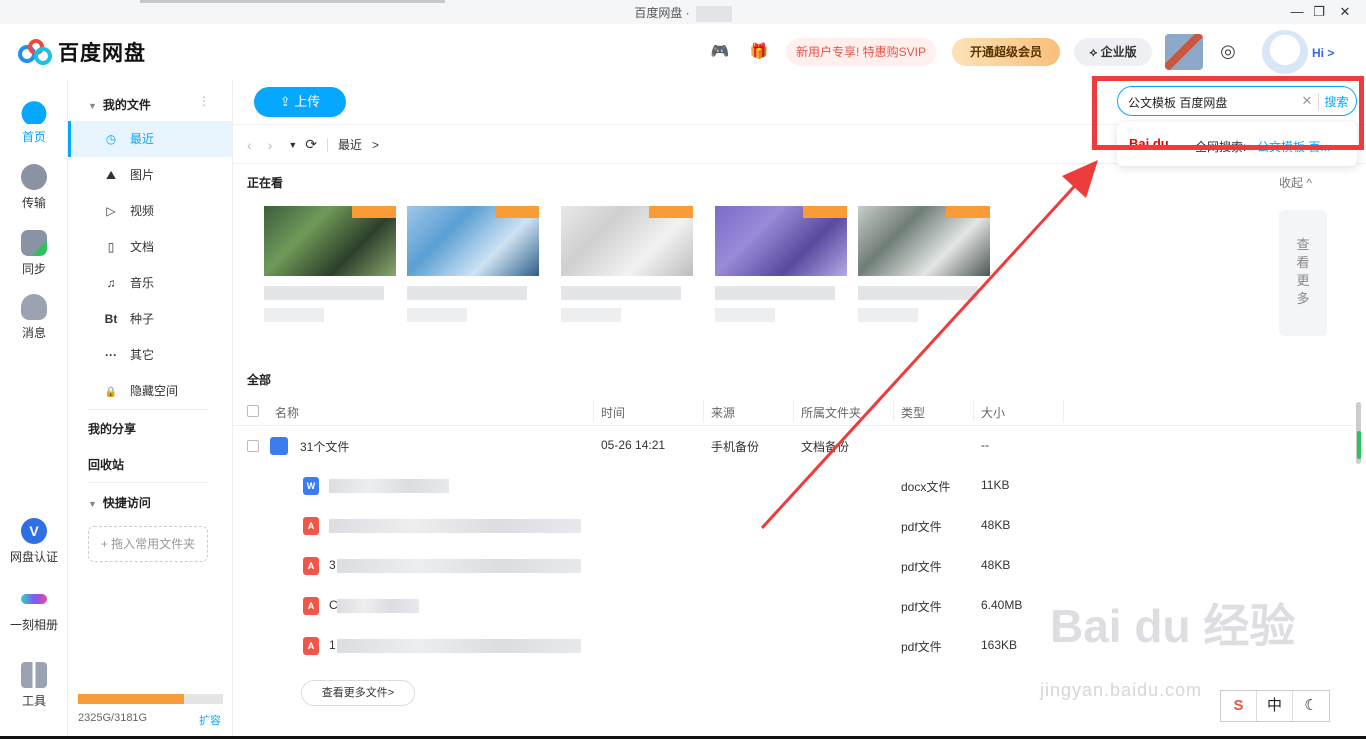  What do you see at coordinates (825, 212) in the screenshot?
I see `thumb-tag` at bounding box center [825, 212].